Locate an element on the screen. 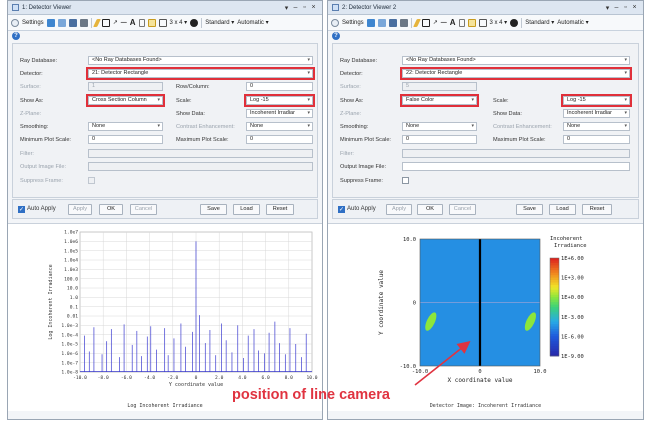 This screenshot has height=424, width=651. y-tick-label: 1.0e-6 is located at coordinates (69, 354).